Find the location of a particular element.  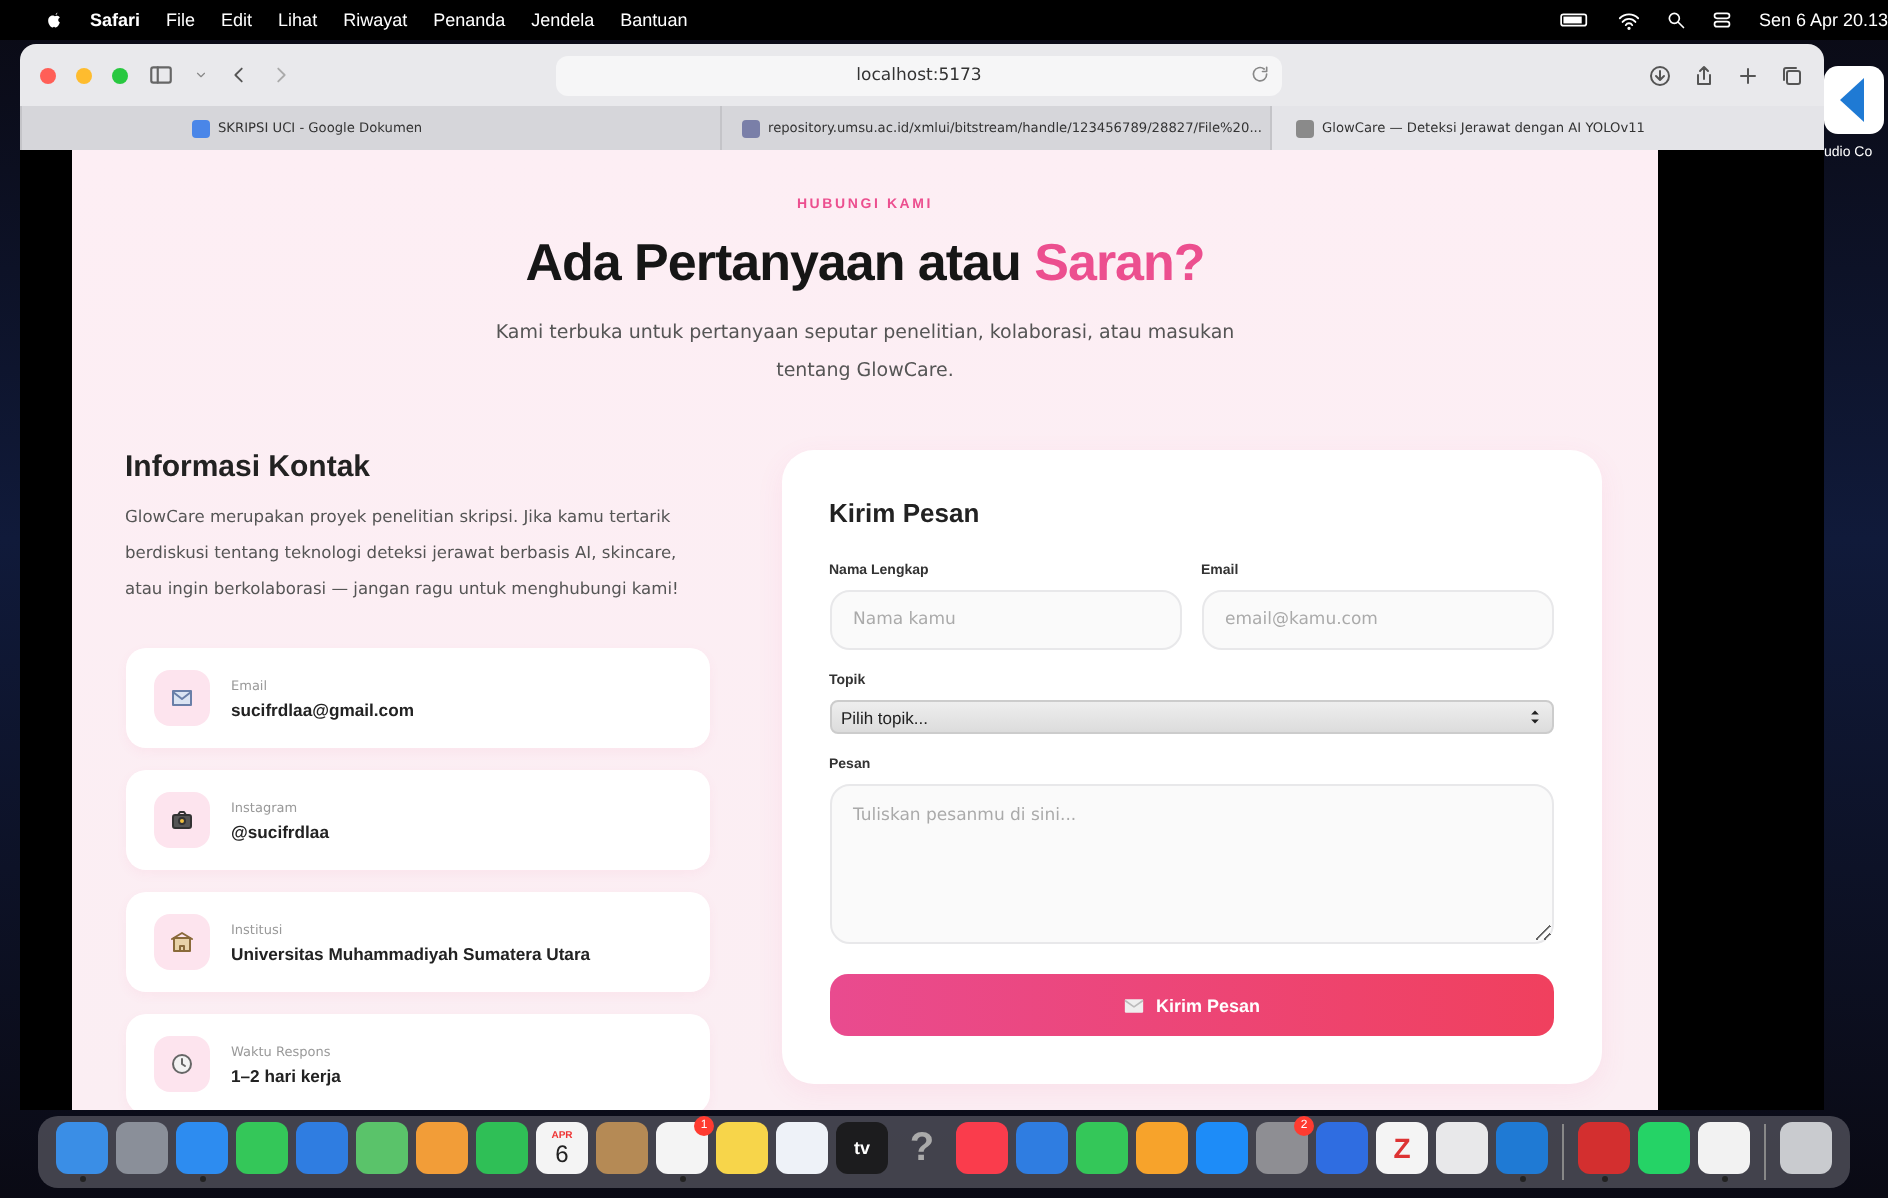

menu-item: Penanda is located at coordinates (469, 20).